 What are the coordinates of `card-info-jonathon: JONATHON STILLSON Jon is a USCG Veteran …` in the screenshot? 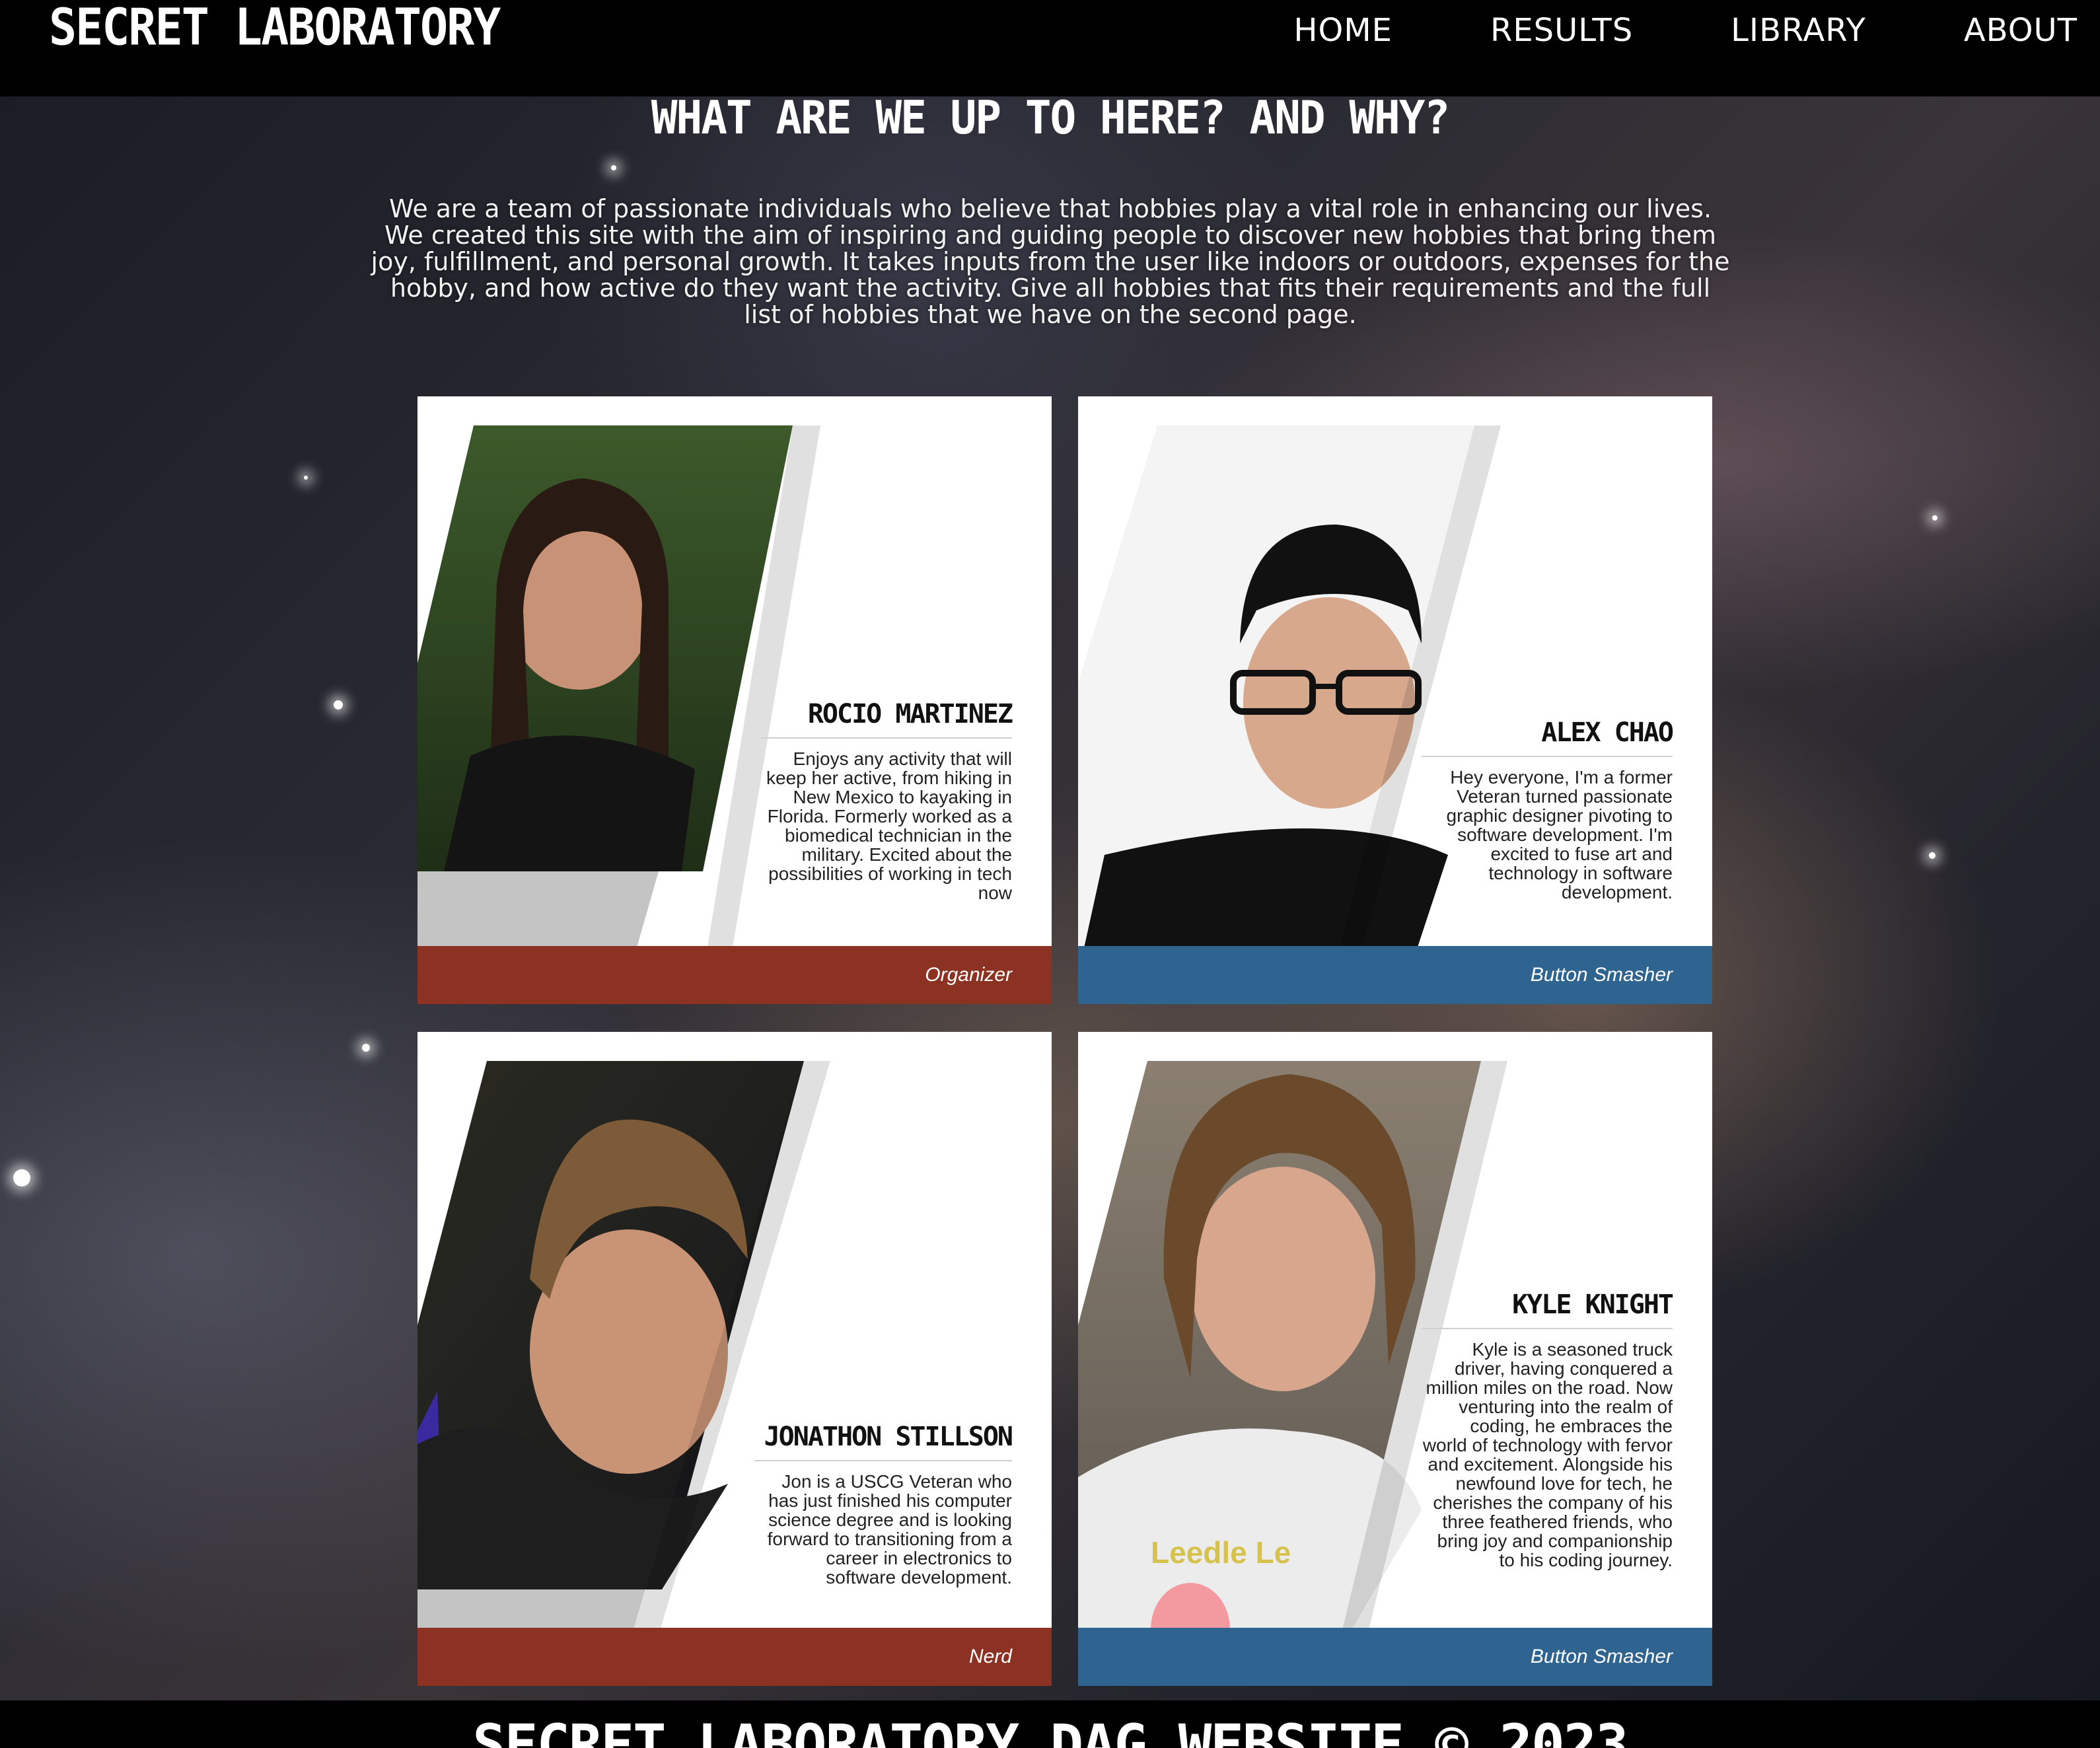 It's located at (883, 1504).